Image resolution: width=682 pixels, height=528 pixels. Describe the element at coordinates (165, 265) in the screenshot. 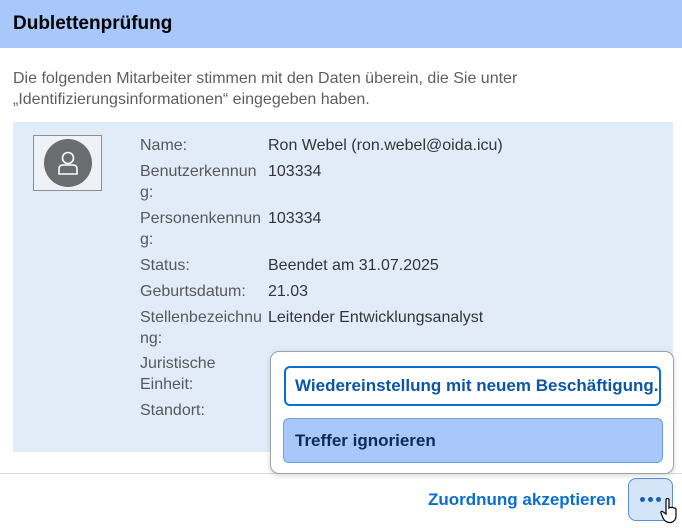

I see `field-label: Status:` at that location.